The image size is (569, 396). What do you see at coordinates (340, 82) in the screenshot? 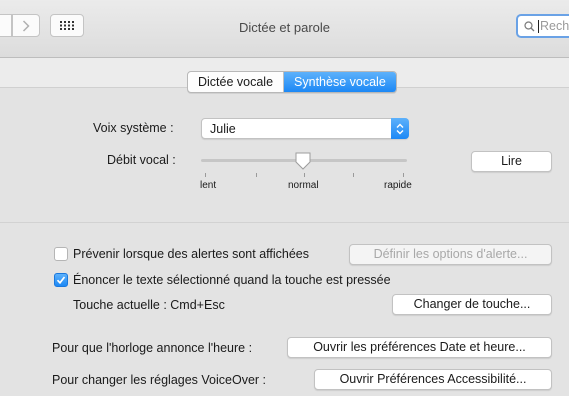
I see `tab-synthese-vocale: Synthèse vocale` at bounding box center [340, 82].